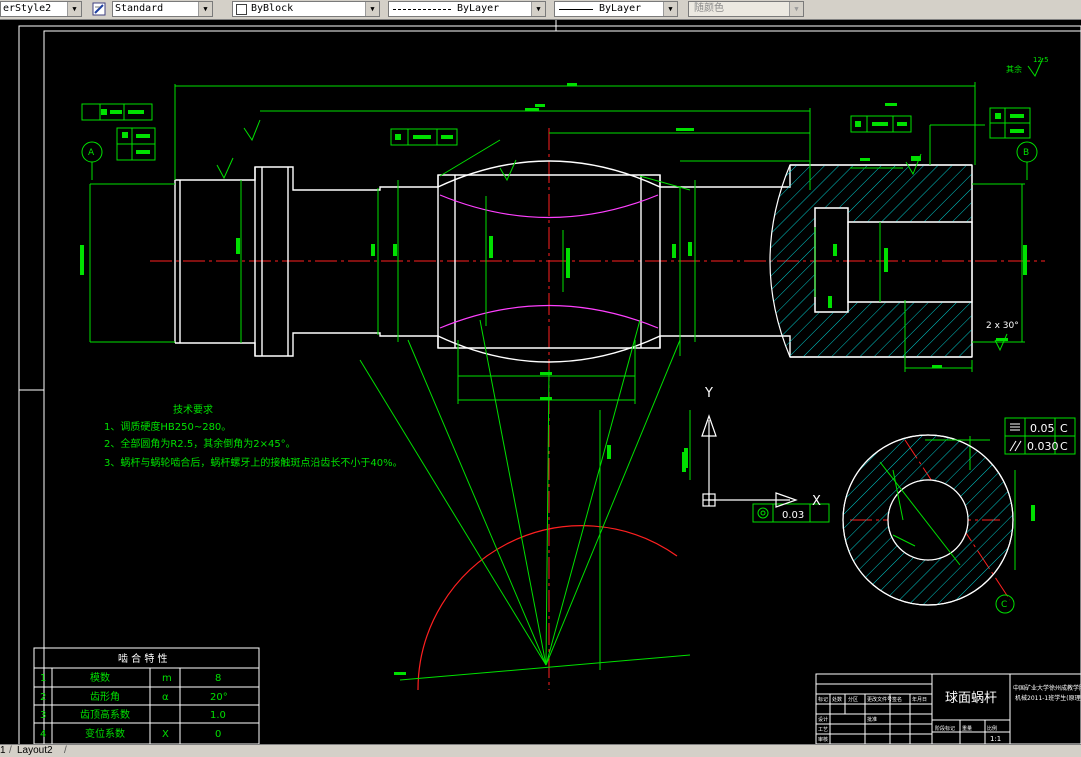 The height and width of the screenshot is (757, 1081). Describe the element at coordinates (1026, 153) in the screenshot. I see `datum-b-label: B` at that location.